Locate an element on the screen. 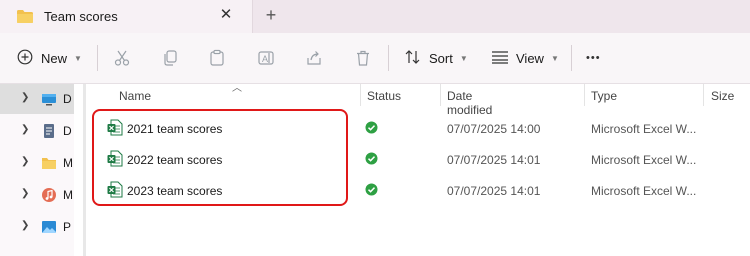  nav-item-pictures: ❯ P is located at coordinates (37, 227).